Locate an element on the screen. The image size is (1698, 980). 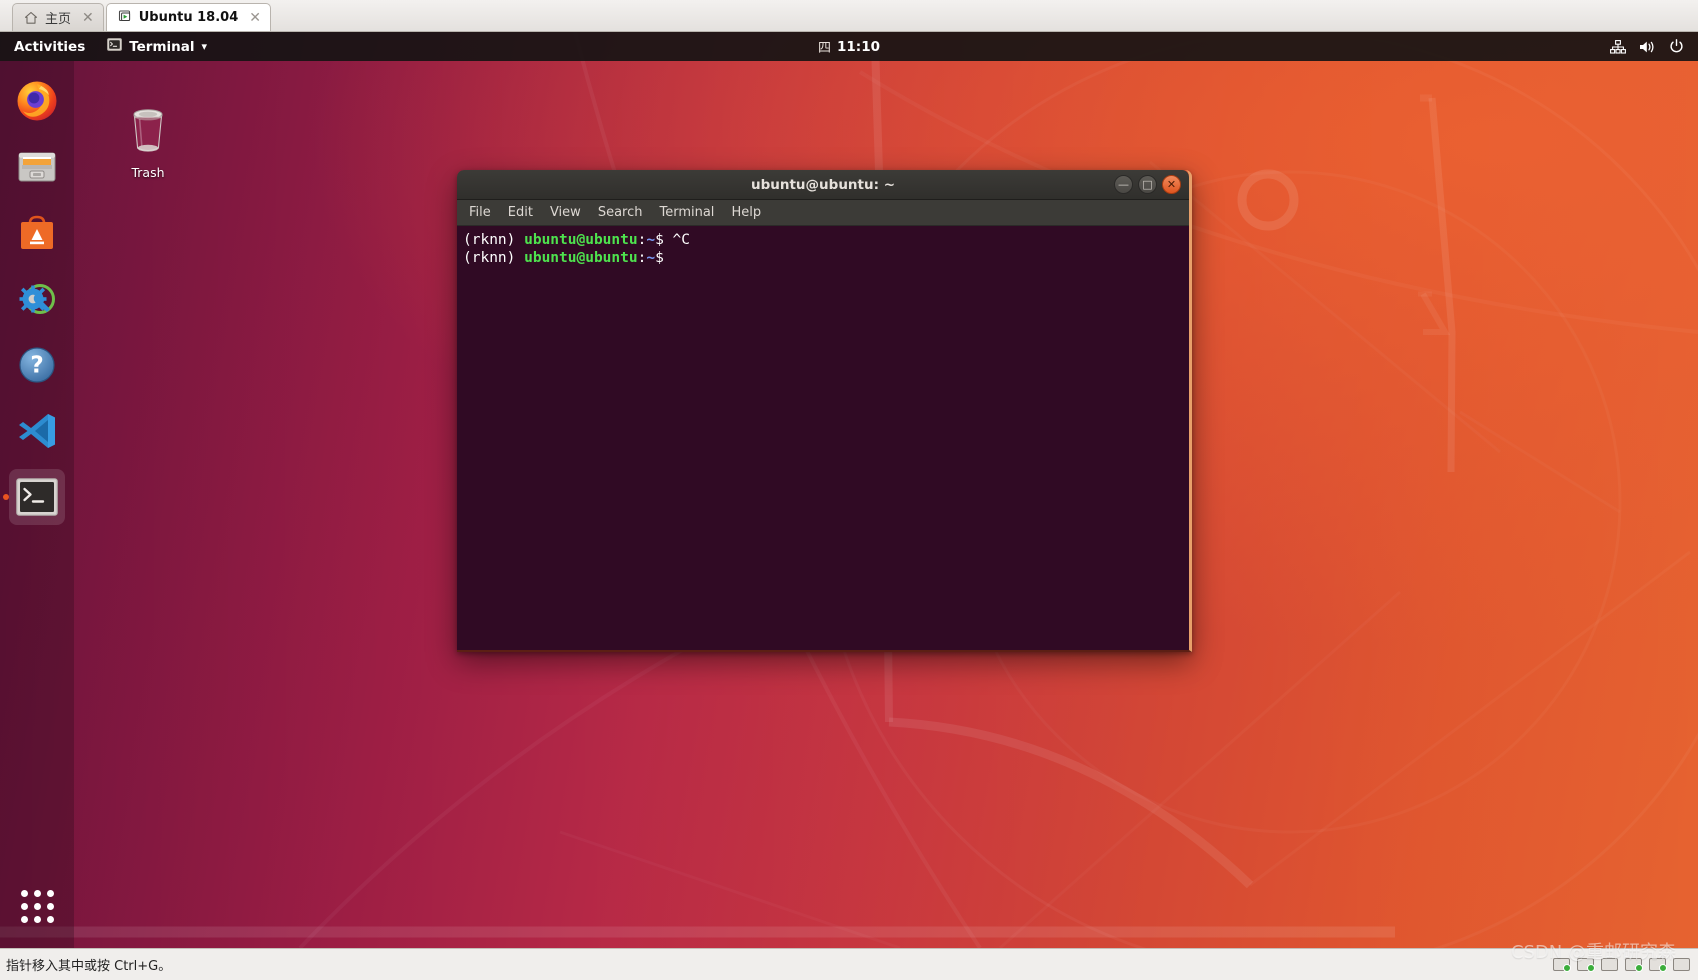
network-icon is located at coordinates (1618, 46).